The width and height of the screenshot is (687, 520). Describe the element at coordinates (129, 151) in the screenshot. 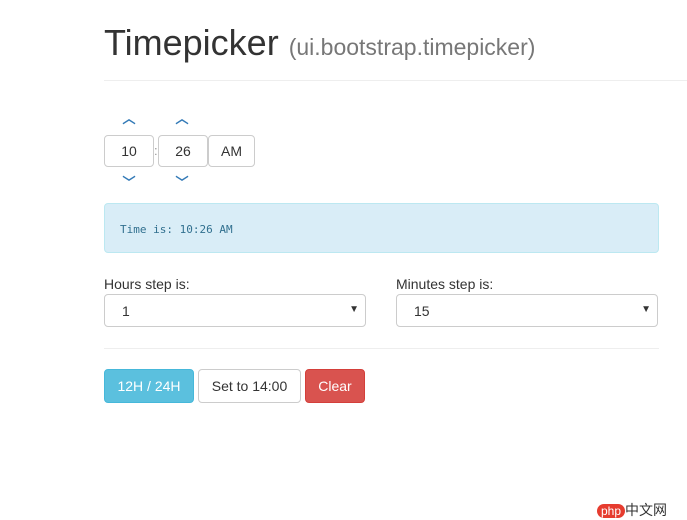

I see `hours-input: 10` at that location.